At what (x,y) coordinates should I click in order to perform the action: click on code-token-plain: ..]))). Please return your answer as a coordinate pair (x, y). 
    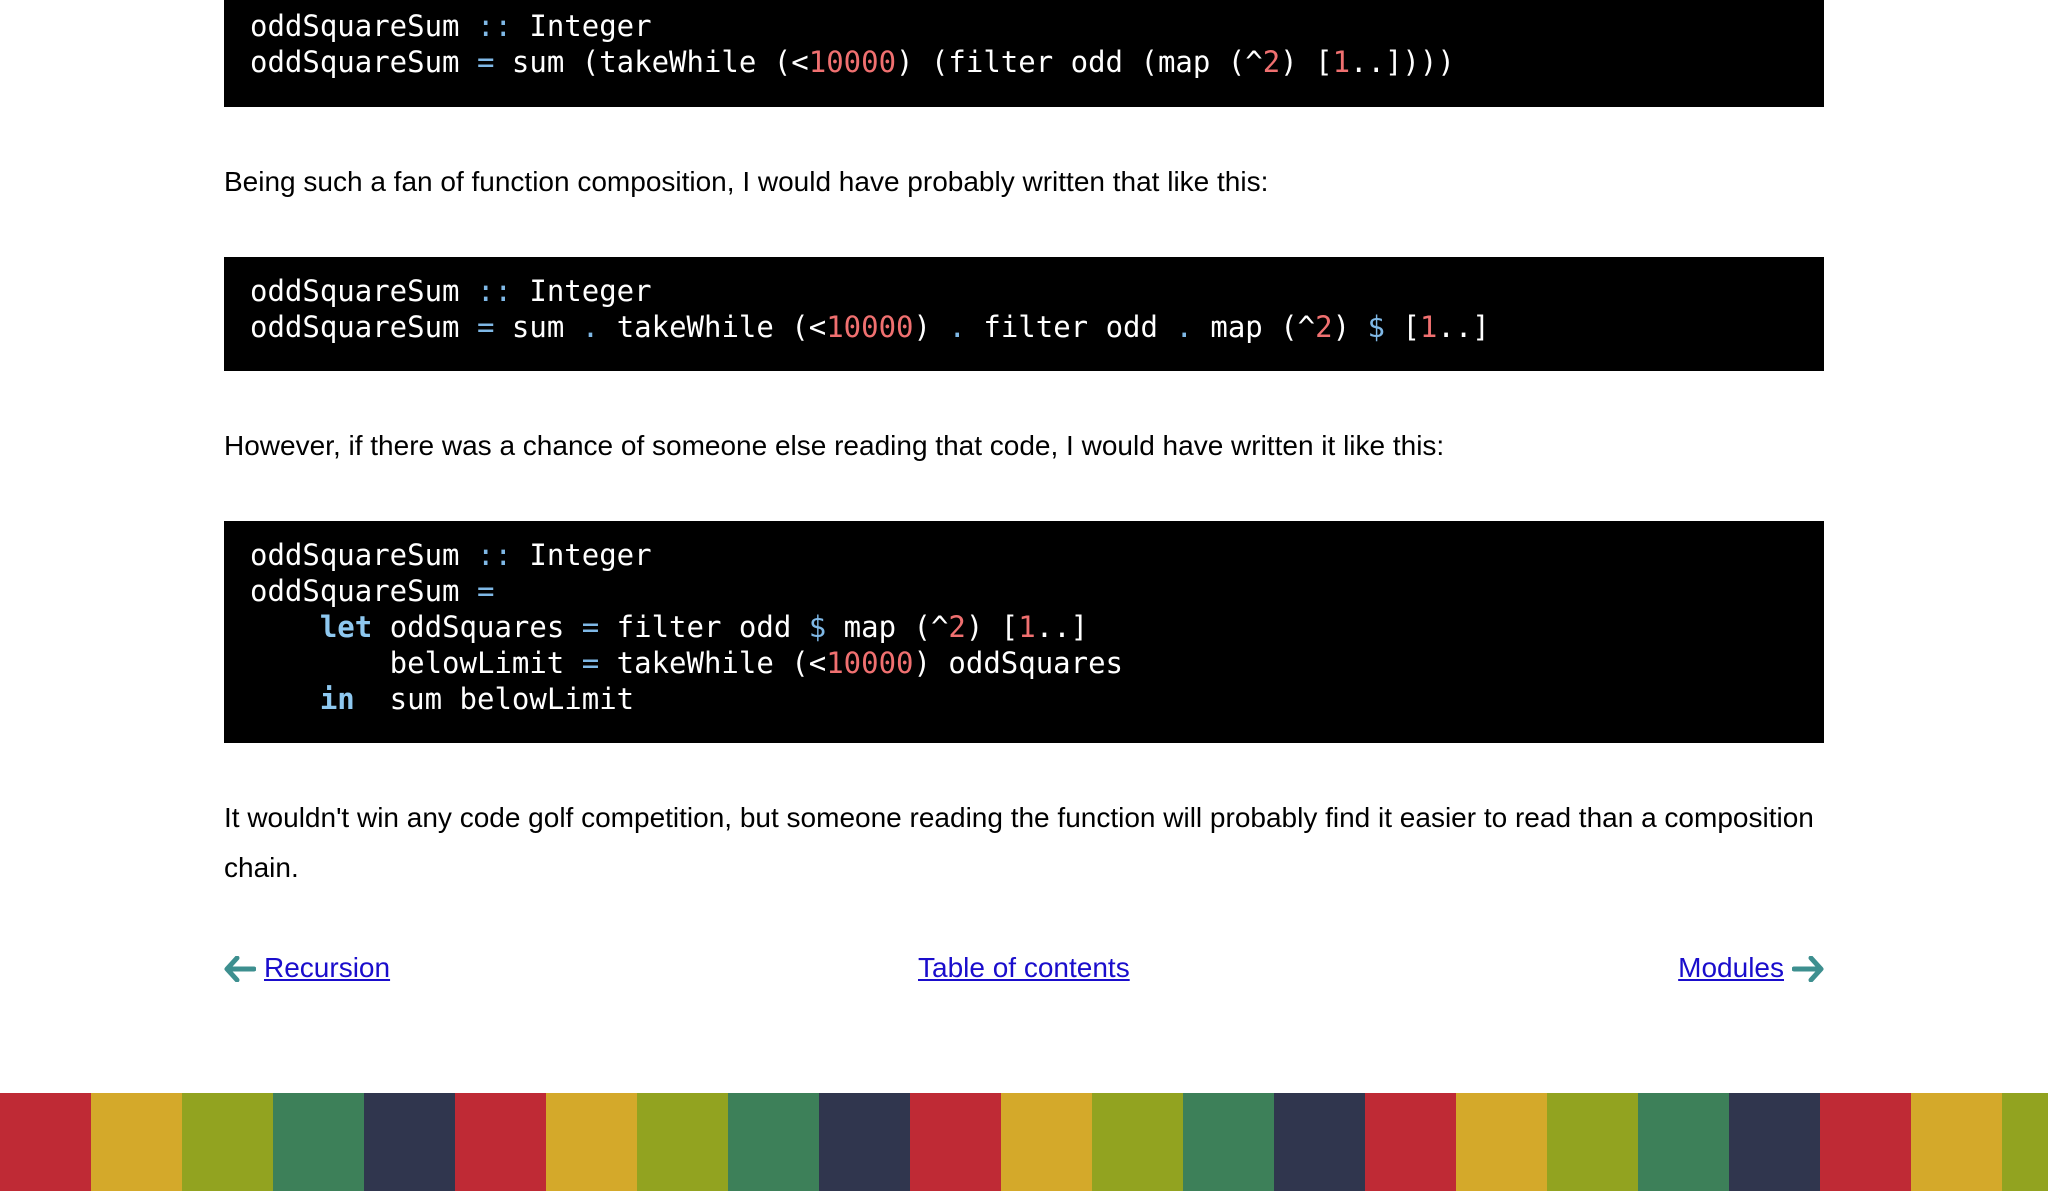
    Looking at the image, I should click on (1402, 62).